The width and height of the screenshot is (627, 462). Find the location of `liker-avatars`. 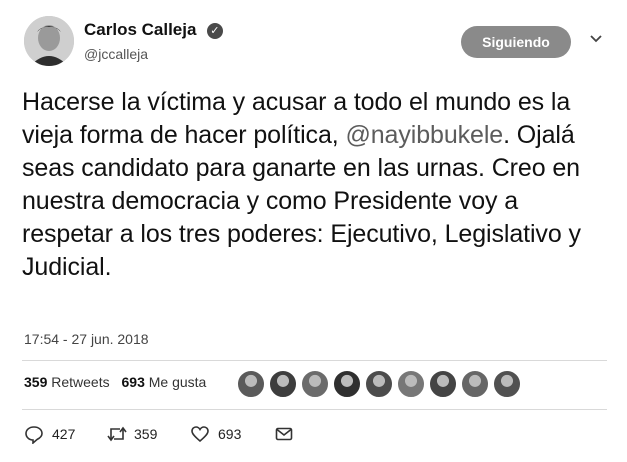

liker-avatars is located at coordinates (380, 384).